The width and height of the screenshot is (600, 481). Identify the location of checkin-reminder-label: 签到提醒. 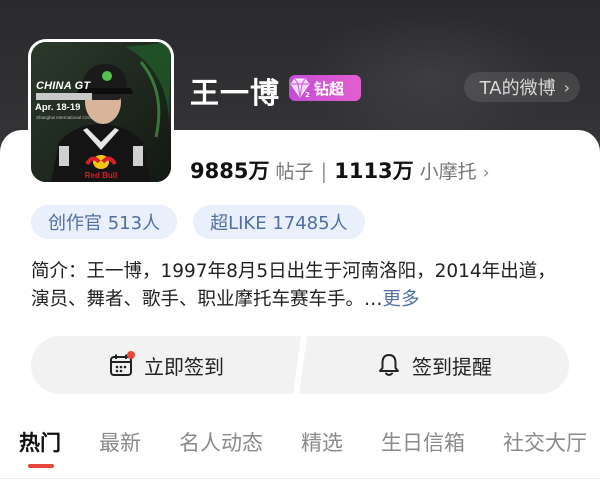
(452, 366).